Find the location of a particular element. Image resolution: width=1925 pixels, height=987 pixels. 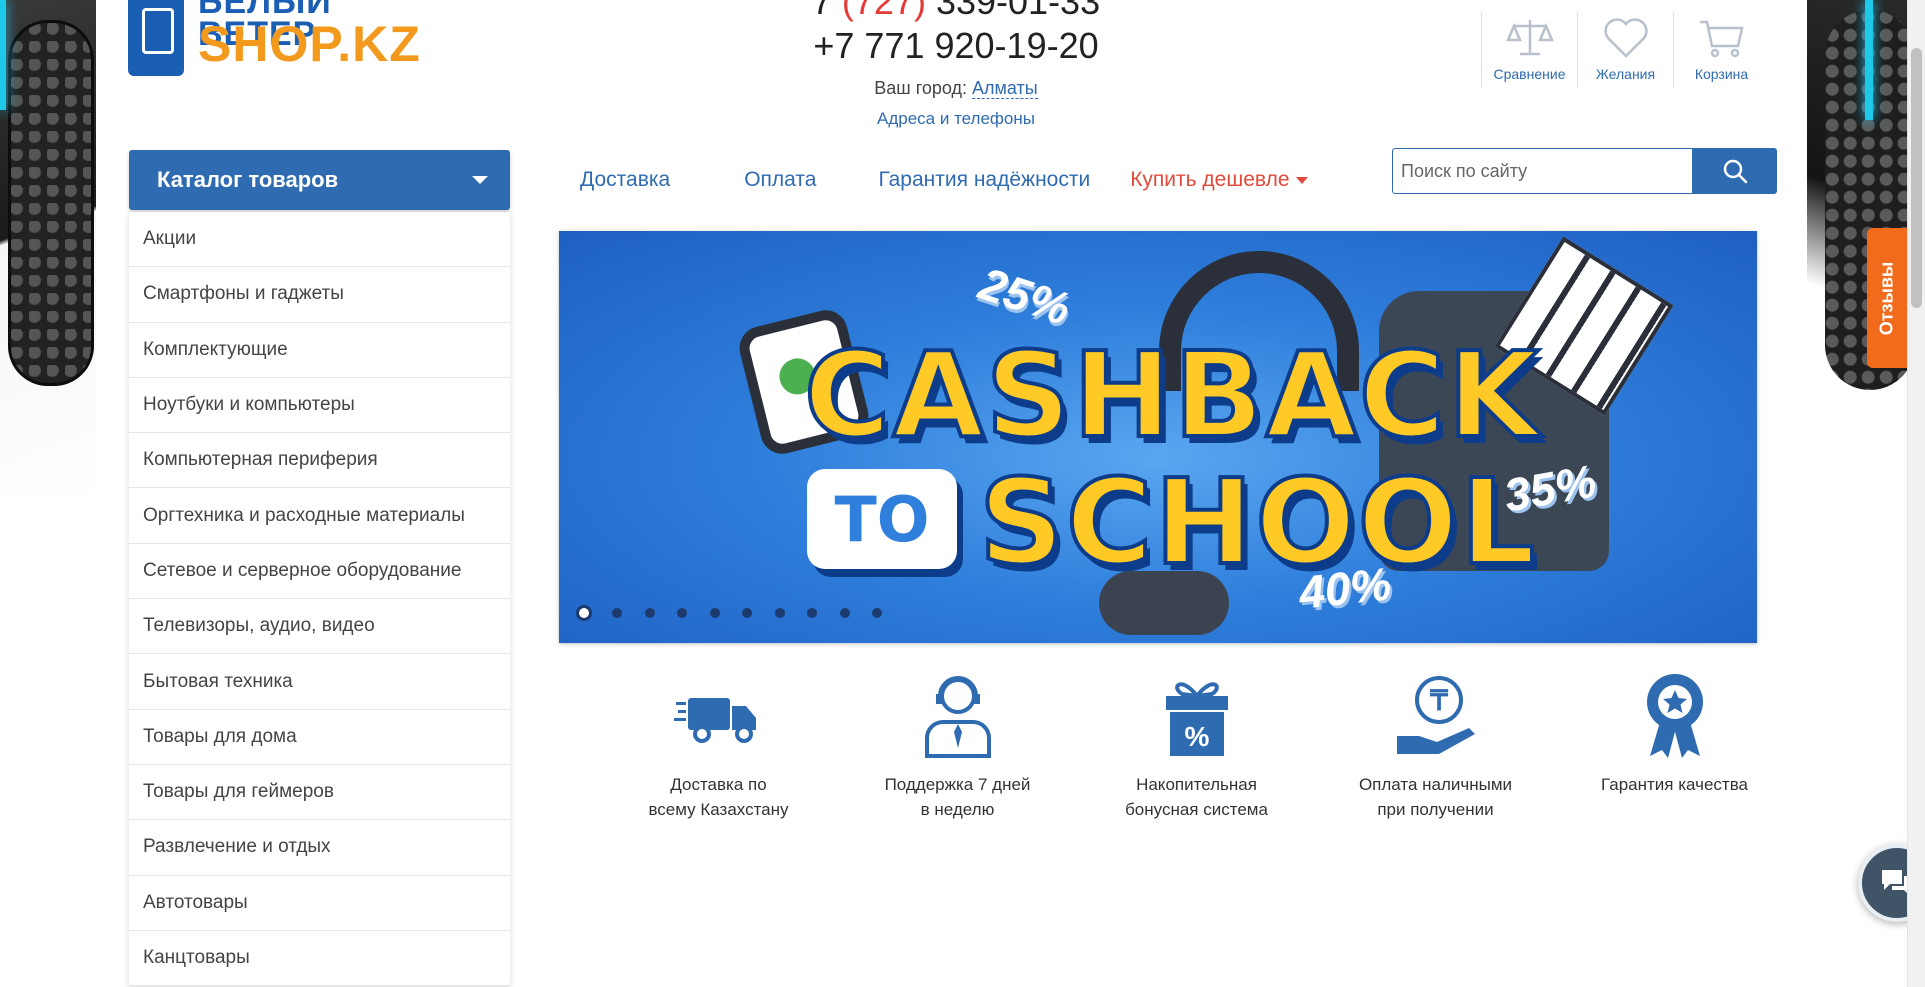

mouse-graphic is located at coordinates (1164, 603).